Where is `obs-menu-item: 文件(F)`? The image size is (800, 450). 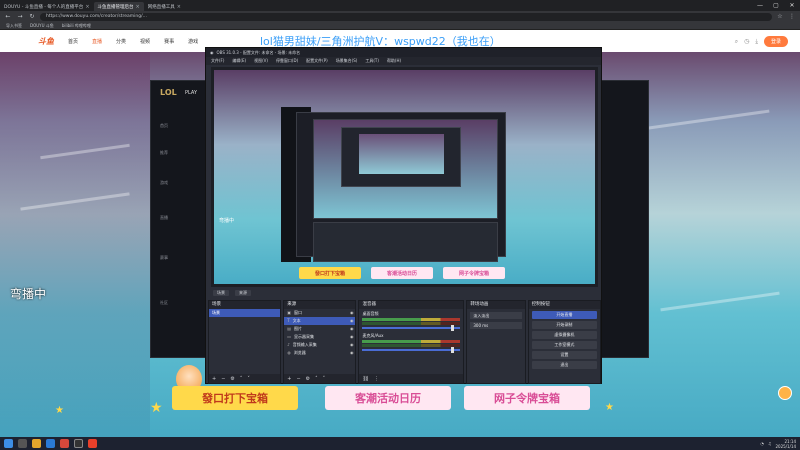 obs-menu-item: 文件(F) is located at coordinates (217, 61).